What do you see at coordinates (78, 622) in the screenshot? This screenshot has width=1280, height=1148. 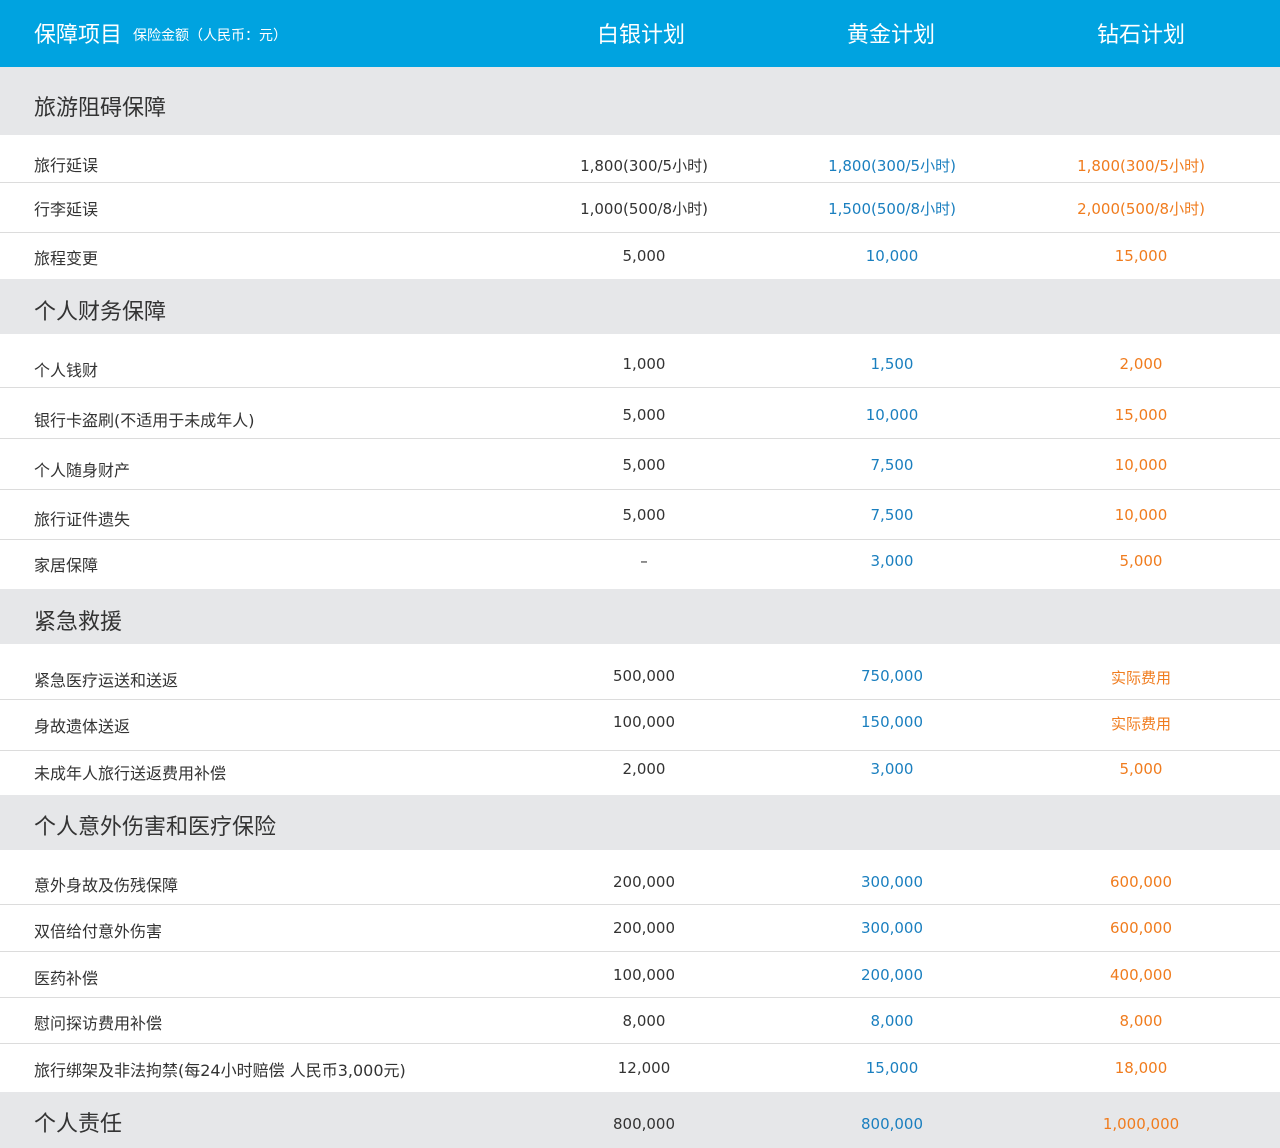 I see `section-title: 紧急救援` at bounding box center [78, 622].